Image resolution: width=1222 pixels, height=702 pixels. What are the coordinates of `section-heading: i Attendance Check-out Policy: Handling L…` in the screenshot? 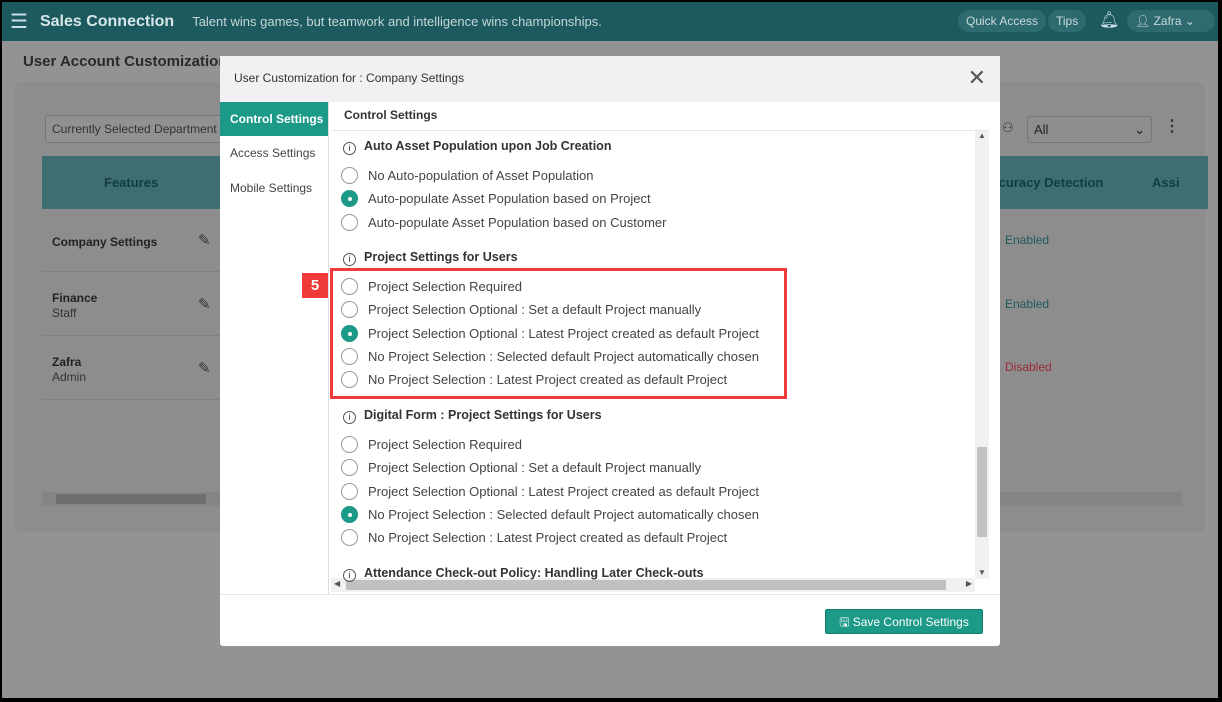 It's located at (523, 574).